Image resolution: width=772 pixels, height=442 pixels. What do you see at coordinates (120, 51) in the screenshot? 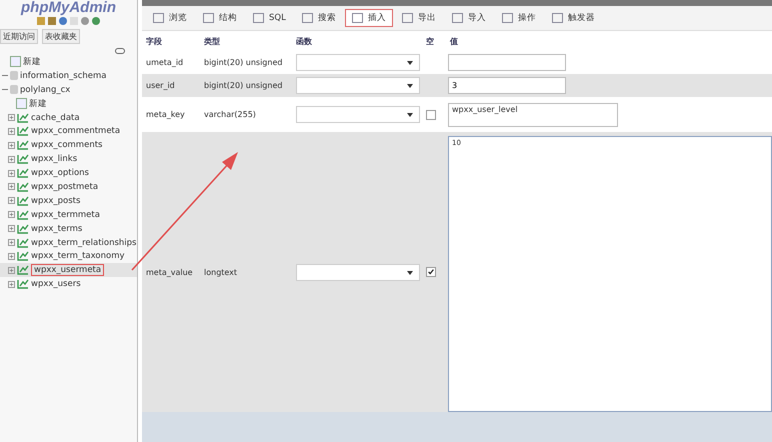
I see `link-icon` at bounding box center [120, 51].